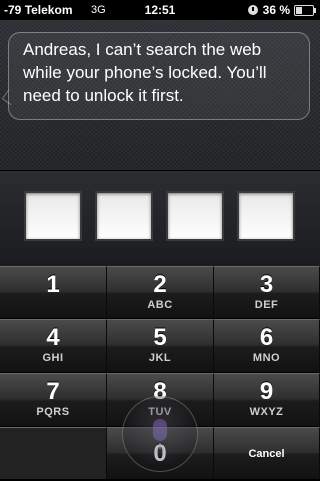  I want to click on cancel-label: Cancel, so click(266, 454).